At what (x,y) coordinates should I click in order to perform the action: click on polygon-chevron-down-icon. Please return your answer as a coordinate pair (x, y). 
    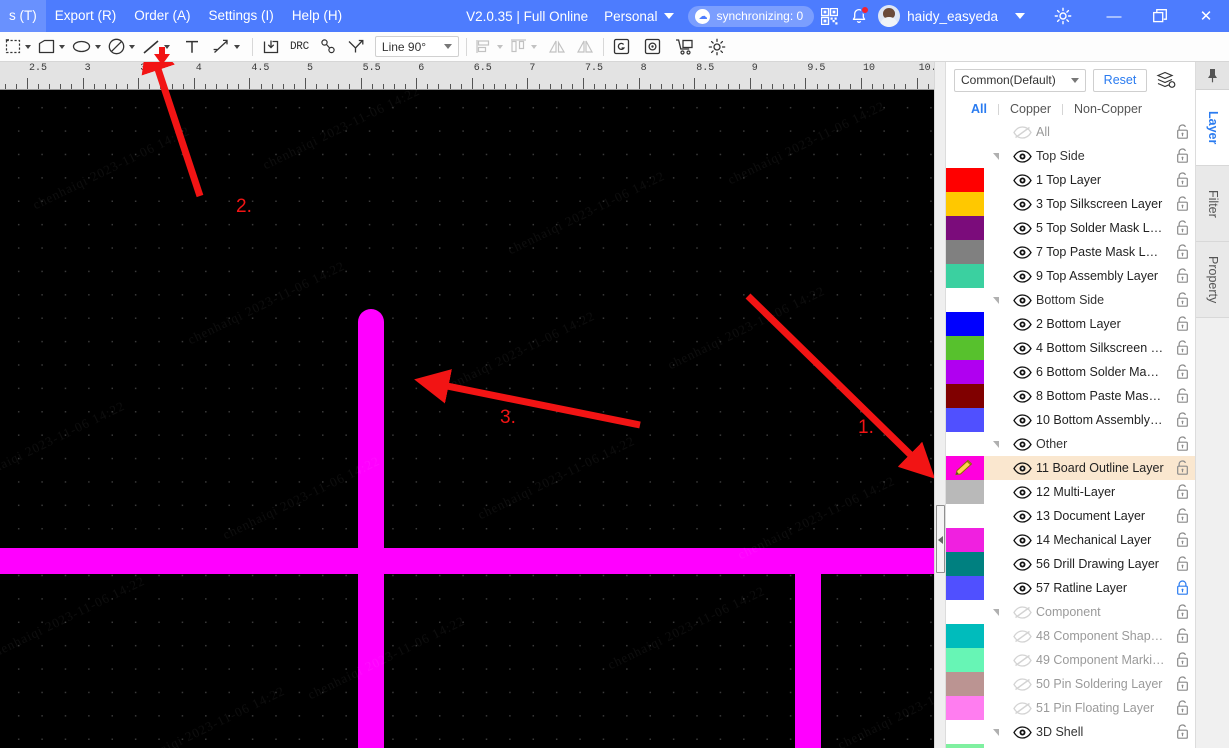
    Looking at the image, I should click on (62, 46).